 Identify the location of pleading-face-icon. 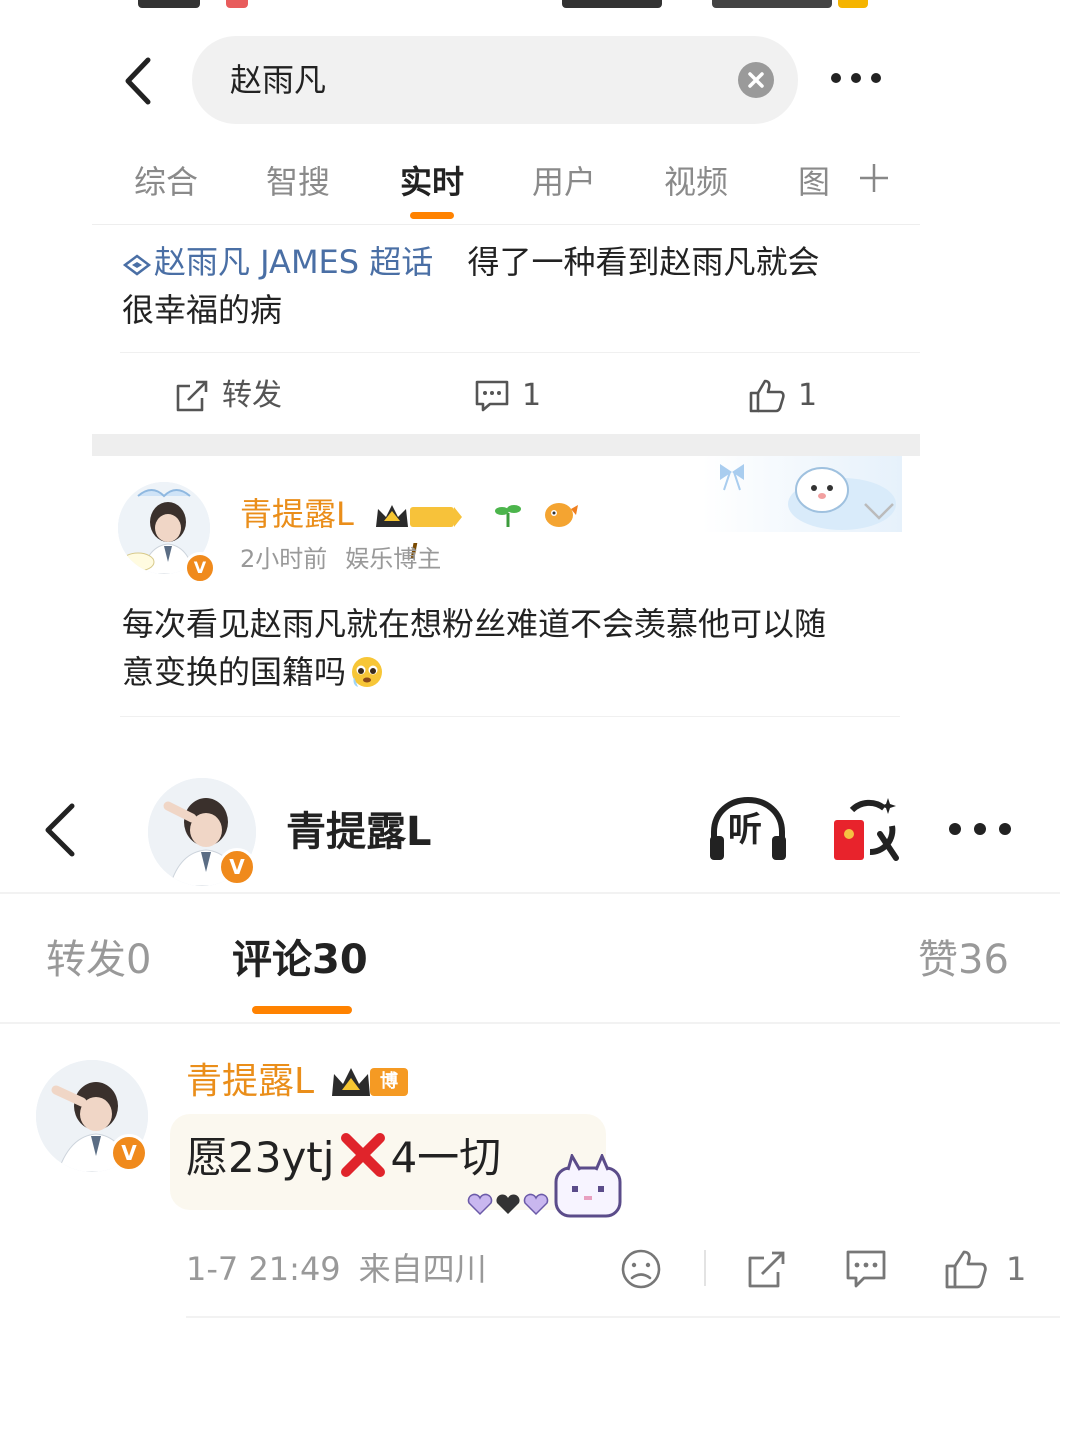
(367, 672).